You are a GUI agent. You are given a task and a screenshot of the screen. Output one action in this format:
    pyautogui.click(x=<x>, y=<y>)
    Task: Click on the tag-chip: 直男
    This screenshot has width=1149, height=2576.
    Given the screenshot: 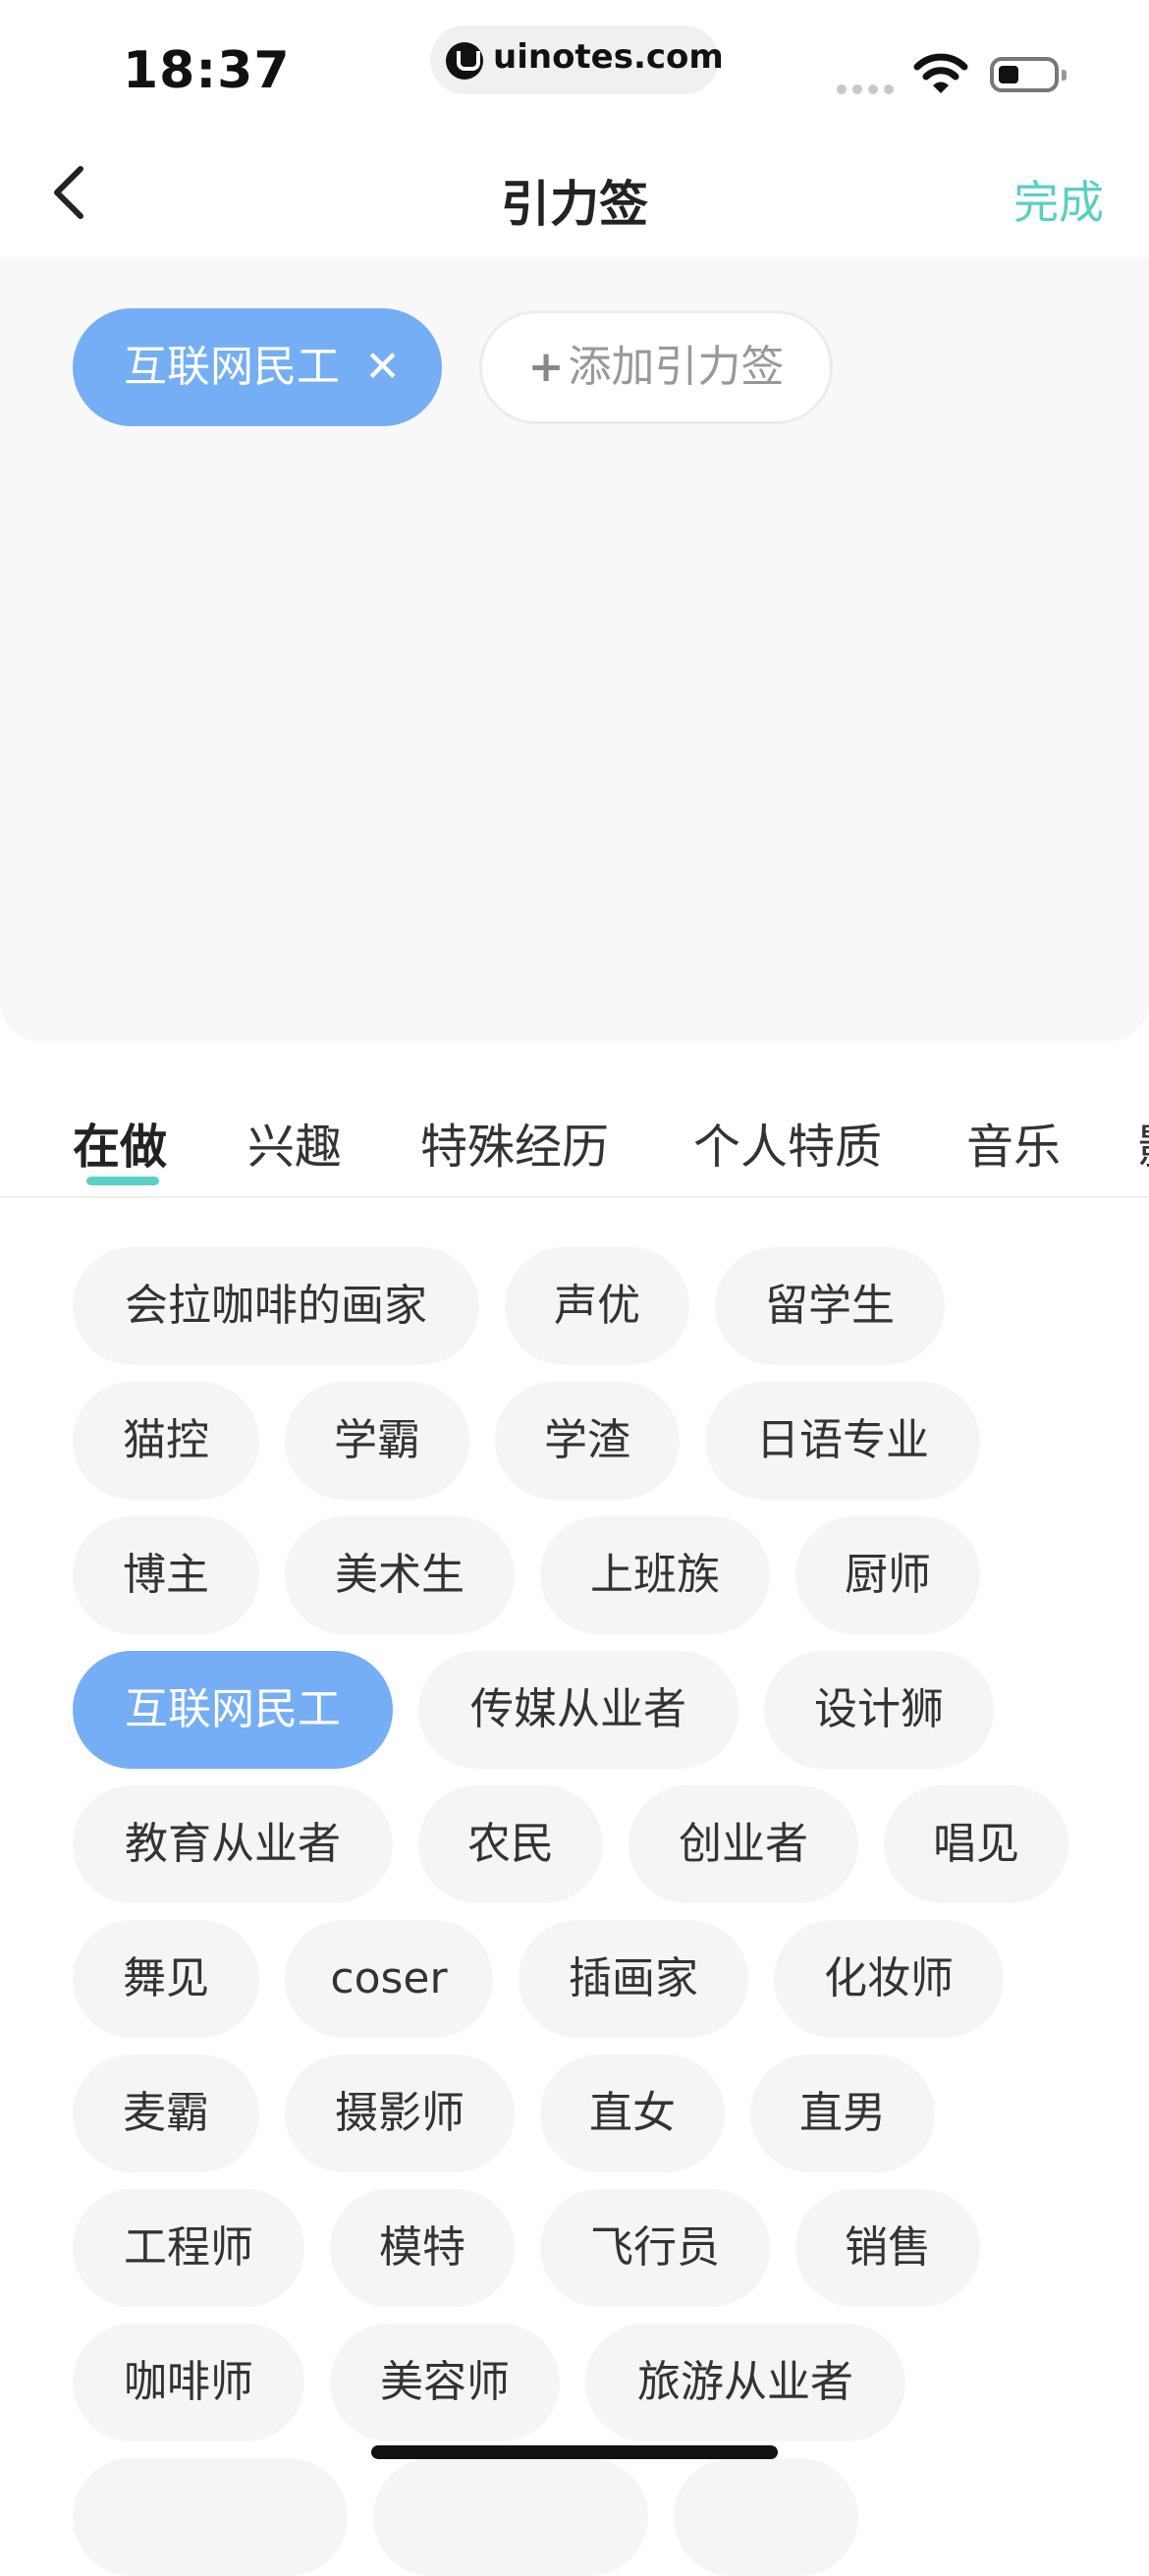 What is the action you would take?
    pyautogui.click(x=842, y=2113)
    